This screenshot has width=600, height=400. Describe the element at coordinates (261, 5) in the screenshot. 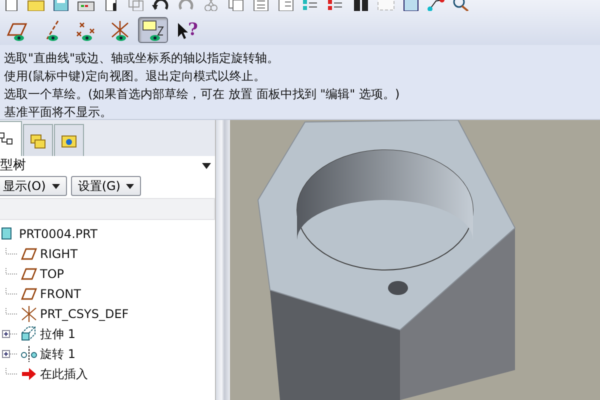

I see `paste-icon` at that location.